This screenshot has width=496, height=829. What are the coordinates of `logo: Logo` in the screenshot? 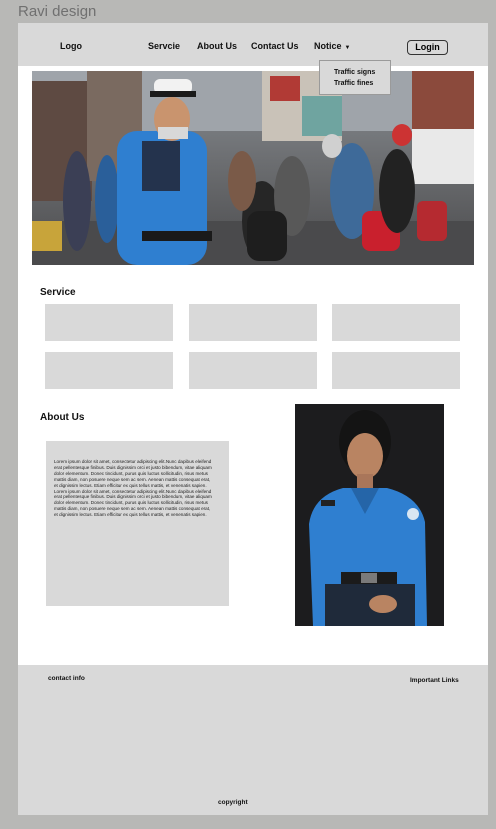 It's located at (71, 46).